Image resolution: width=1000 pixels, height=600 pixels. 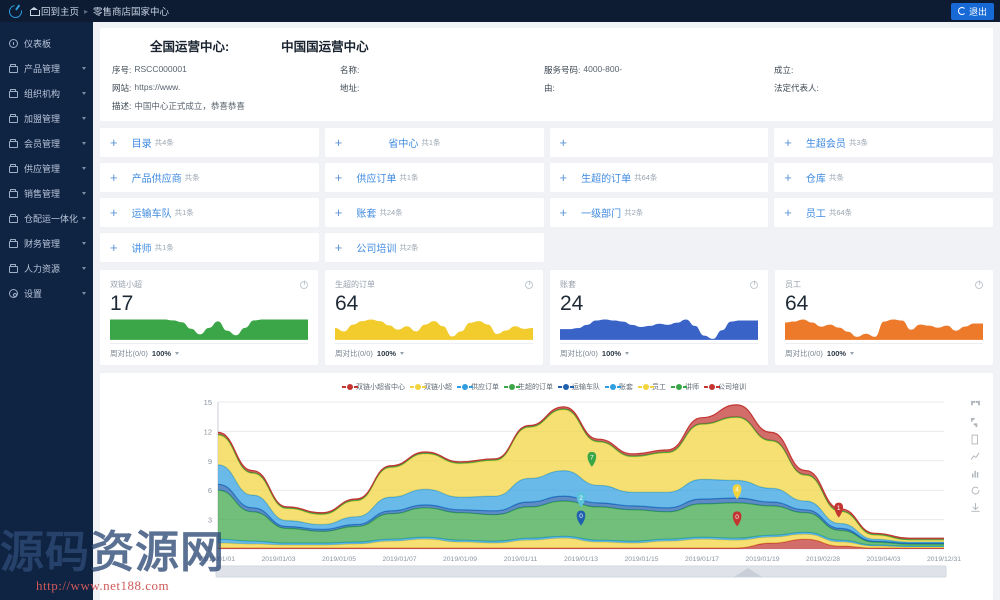 I want to click on add-entity-row: + 省中心 共1条, so click(x=434, y=142).